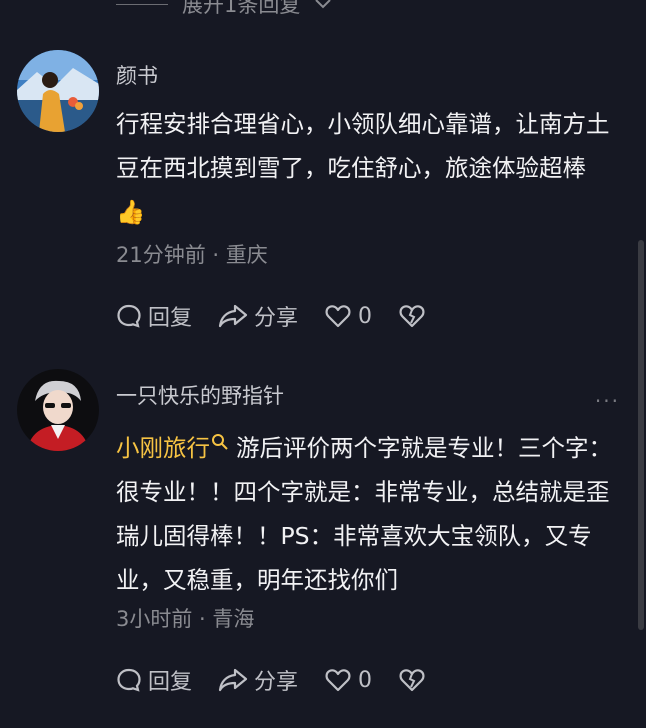 The height and width of the screenshot is (728, 646). I want to click on expand-replies-row: 展开1条回复, so click(224, 10).